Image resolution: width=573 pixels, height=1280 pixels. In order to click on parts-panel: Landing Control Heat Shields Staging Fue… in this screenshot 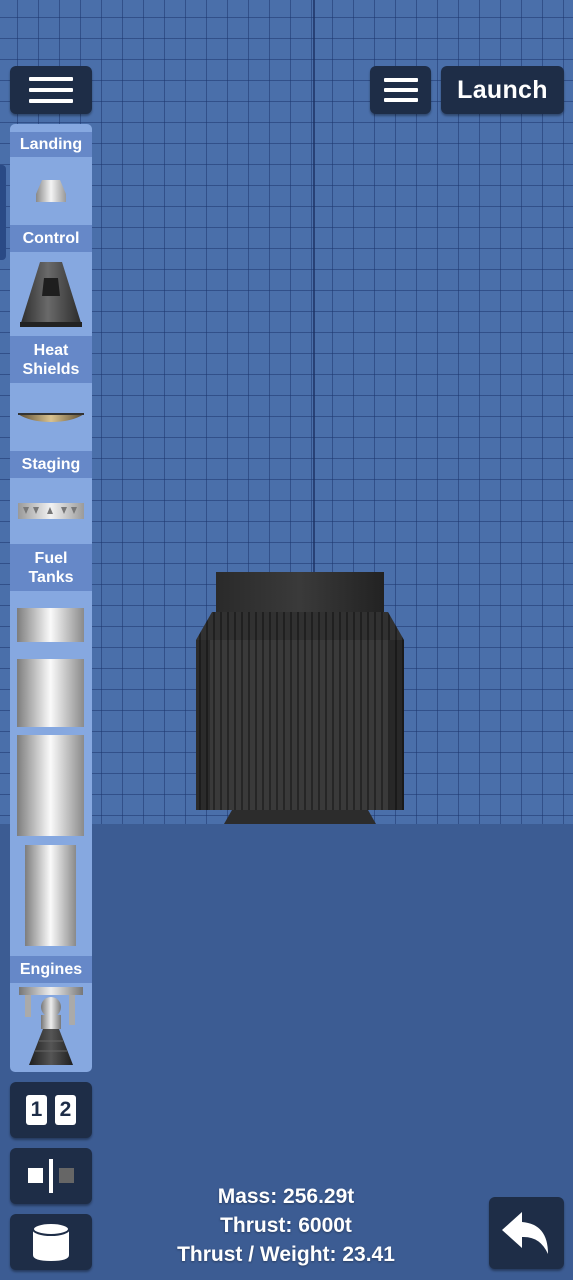, I will do `click(51, 598)`.